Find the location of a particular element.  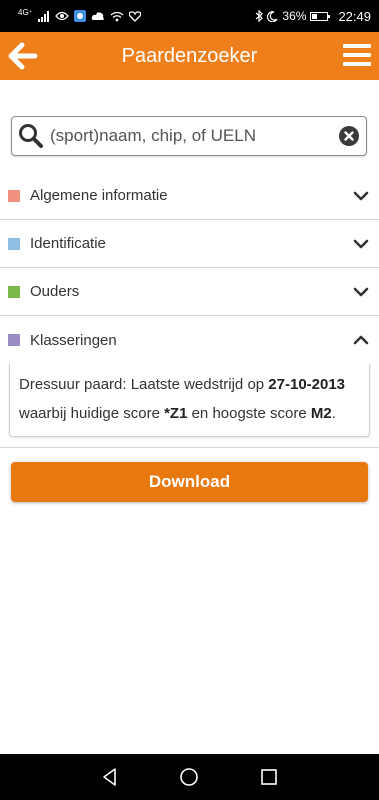

section-label: Ouders is located at coordinates (55, 291).